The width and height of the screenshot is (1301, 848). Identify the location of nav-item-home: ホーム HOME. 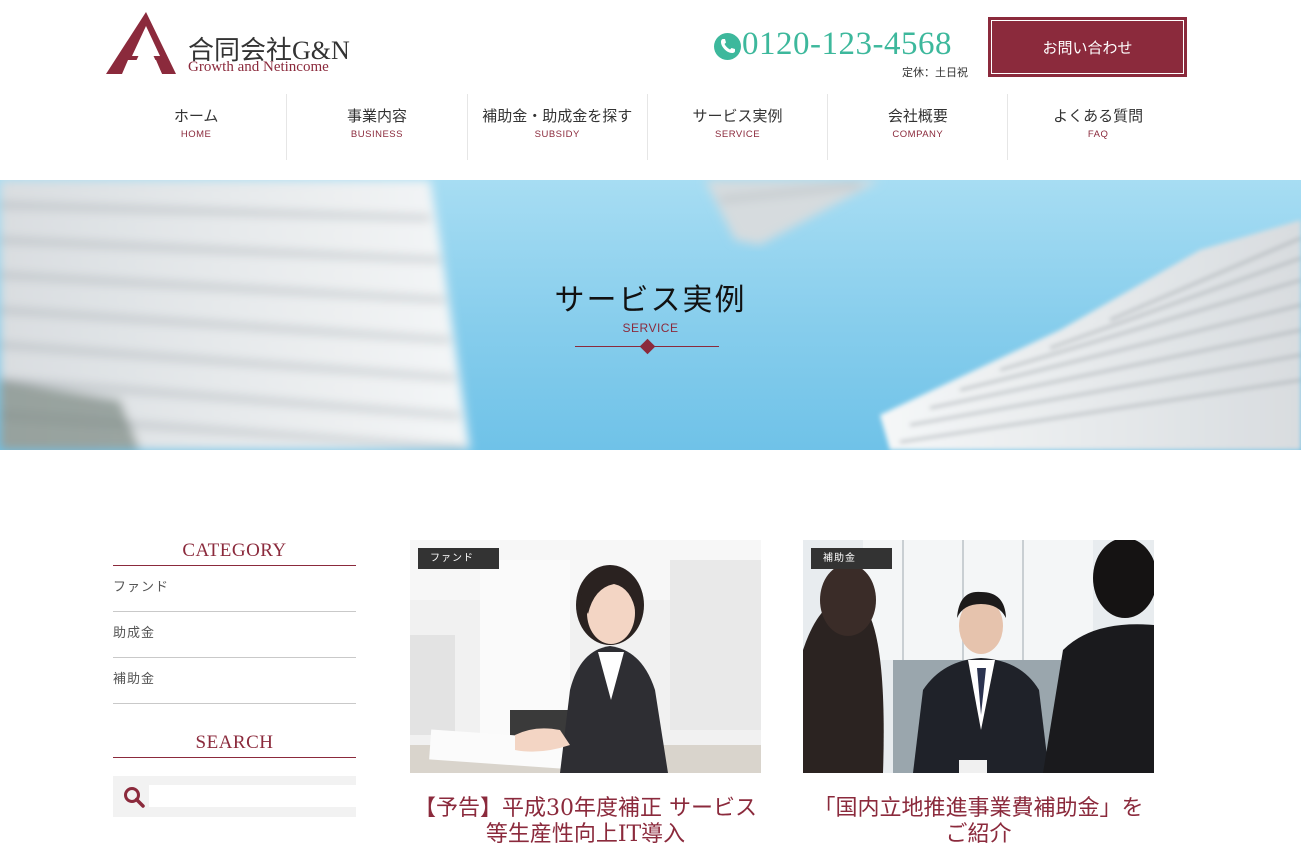
(196, 127).